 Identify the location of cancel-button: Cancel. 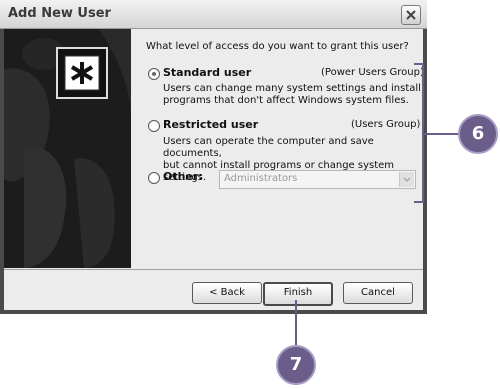
(378, 293).